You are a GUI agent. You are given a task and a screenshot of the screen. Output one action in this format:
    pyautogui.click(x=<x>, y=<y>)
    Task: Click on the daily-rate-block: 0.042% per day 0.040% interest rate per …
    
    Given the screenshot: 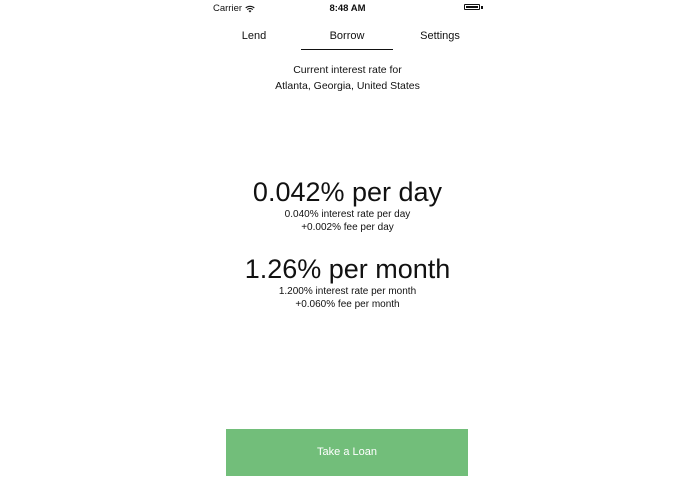 What is the action you would take?
    pyautogui.click(x=347, y=205)
    